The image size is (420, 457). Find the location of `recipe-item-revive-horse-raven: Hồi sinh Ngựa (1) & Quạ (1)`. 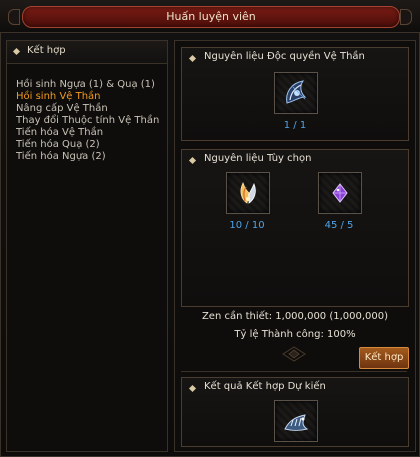

recipe-item-revive-horse-raven: Hồi sinh Ngựa (1) & Quạ (1) is located at coordinates (87, 85).